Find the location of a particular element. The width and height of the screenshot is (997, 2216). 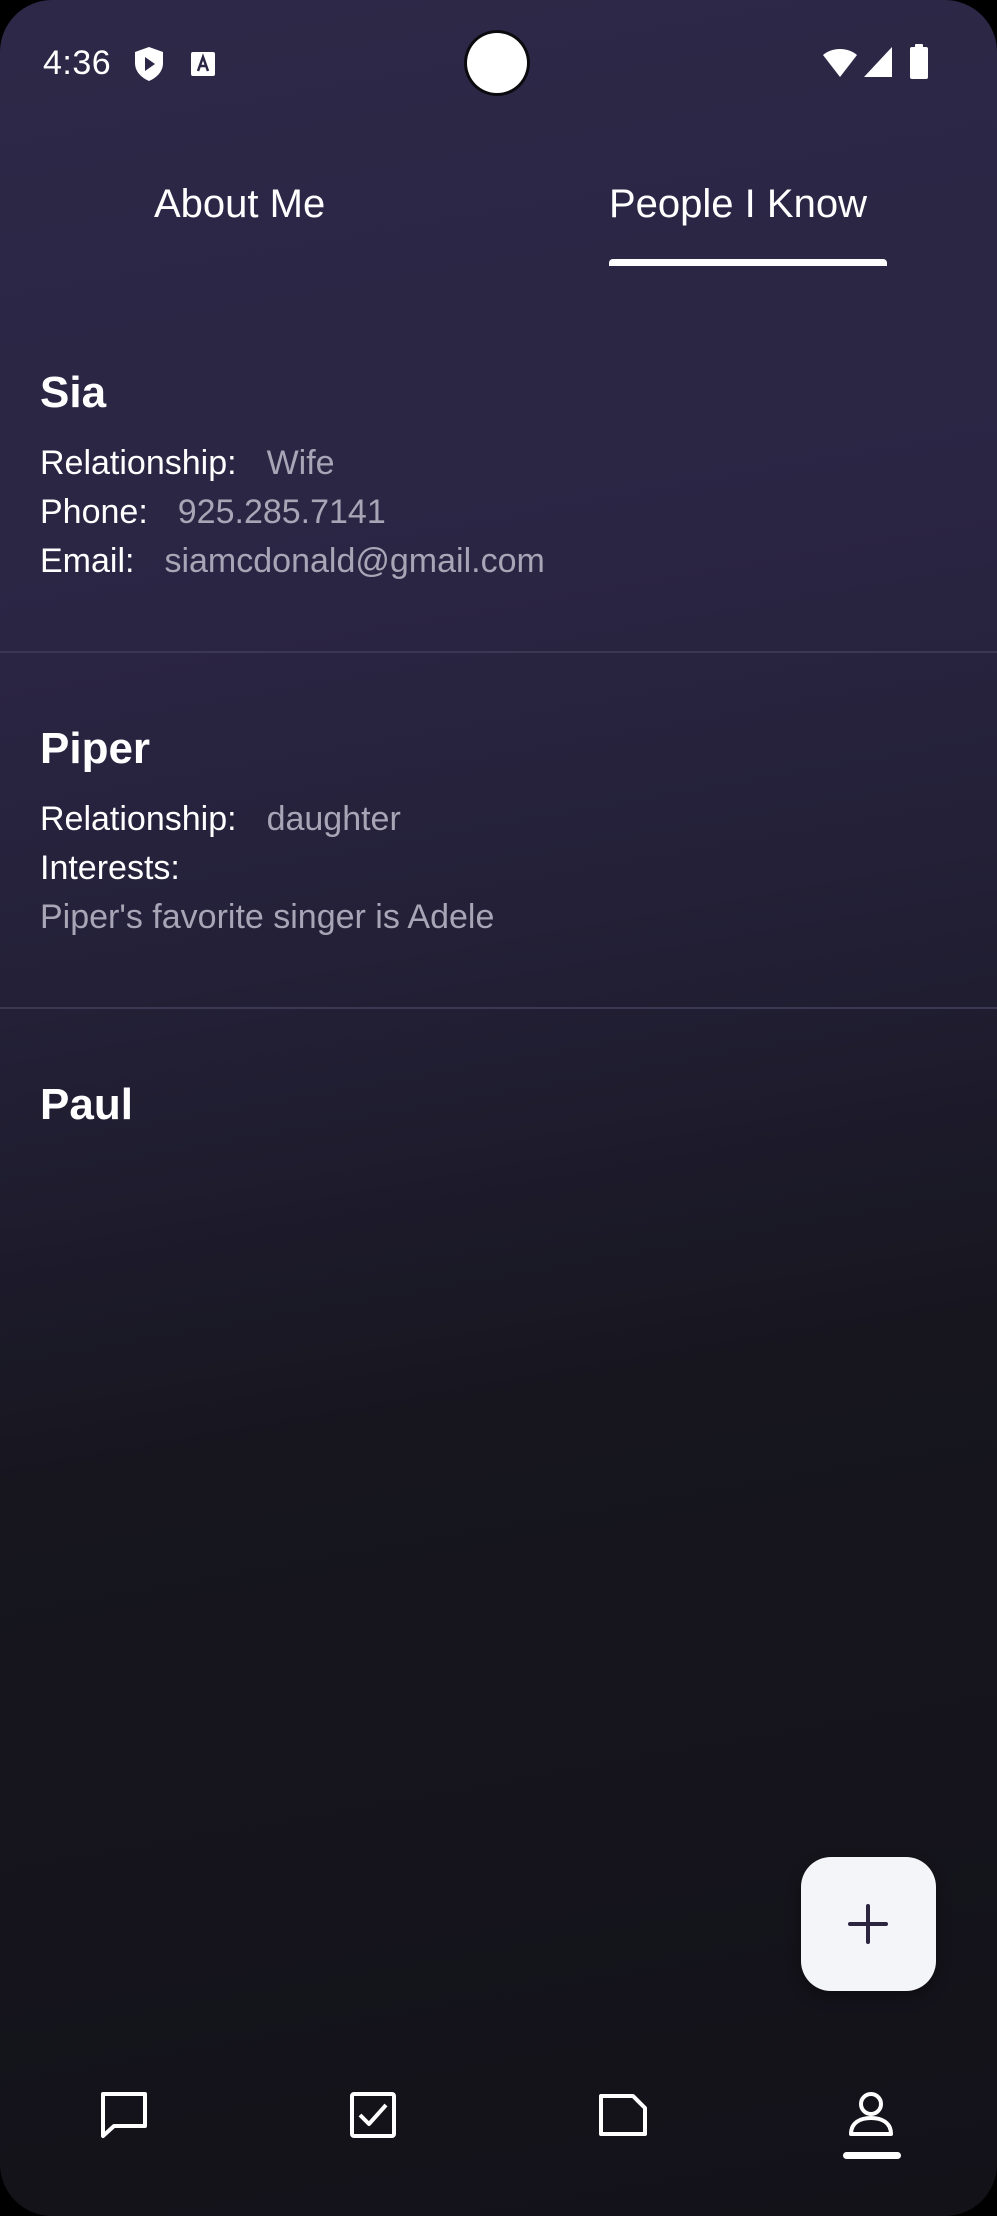

email-label: Email: is located at coordinates (87, 561).